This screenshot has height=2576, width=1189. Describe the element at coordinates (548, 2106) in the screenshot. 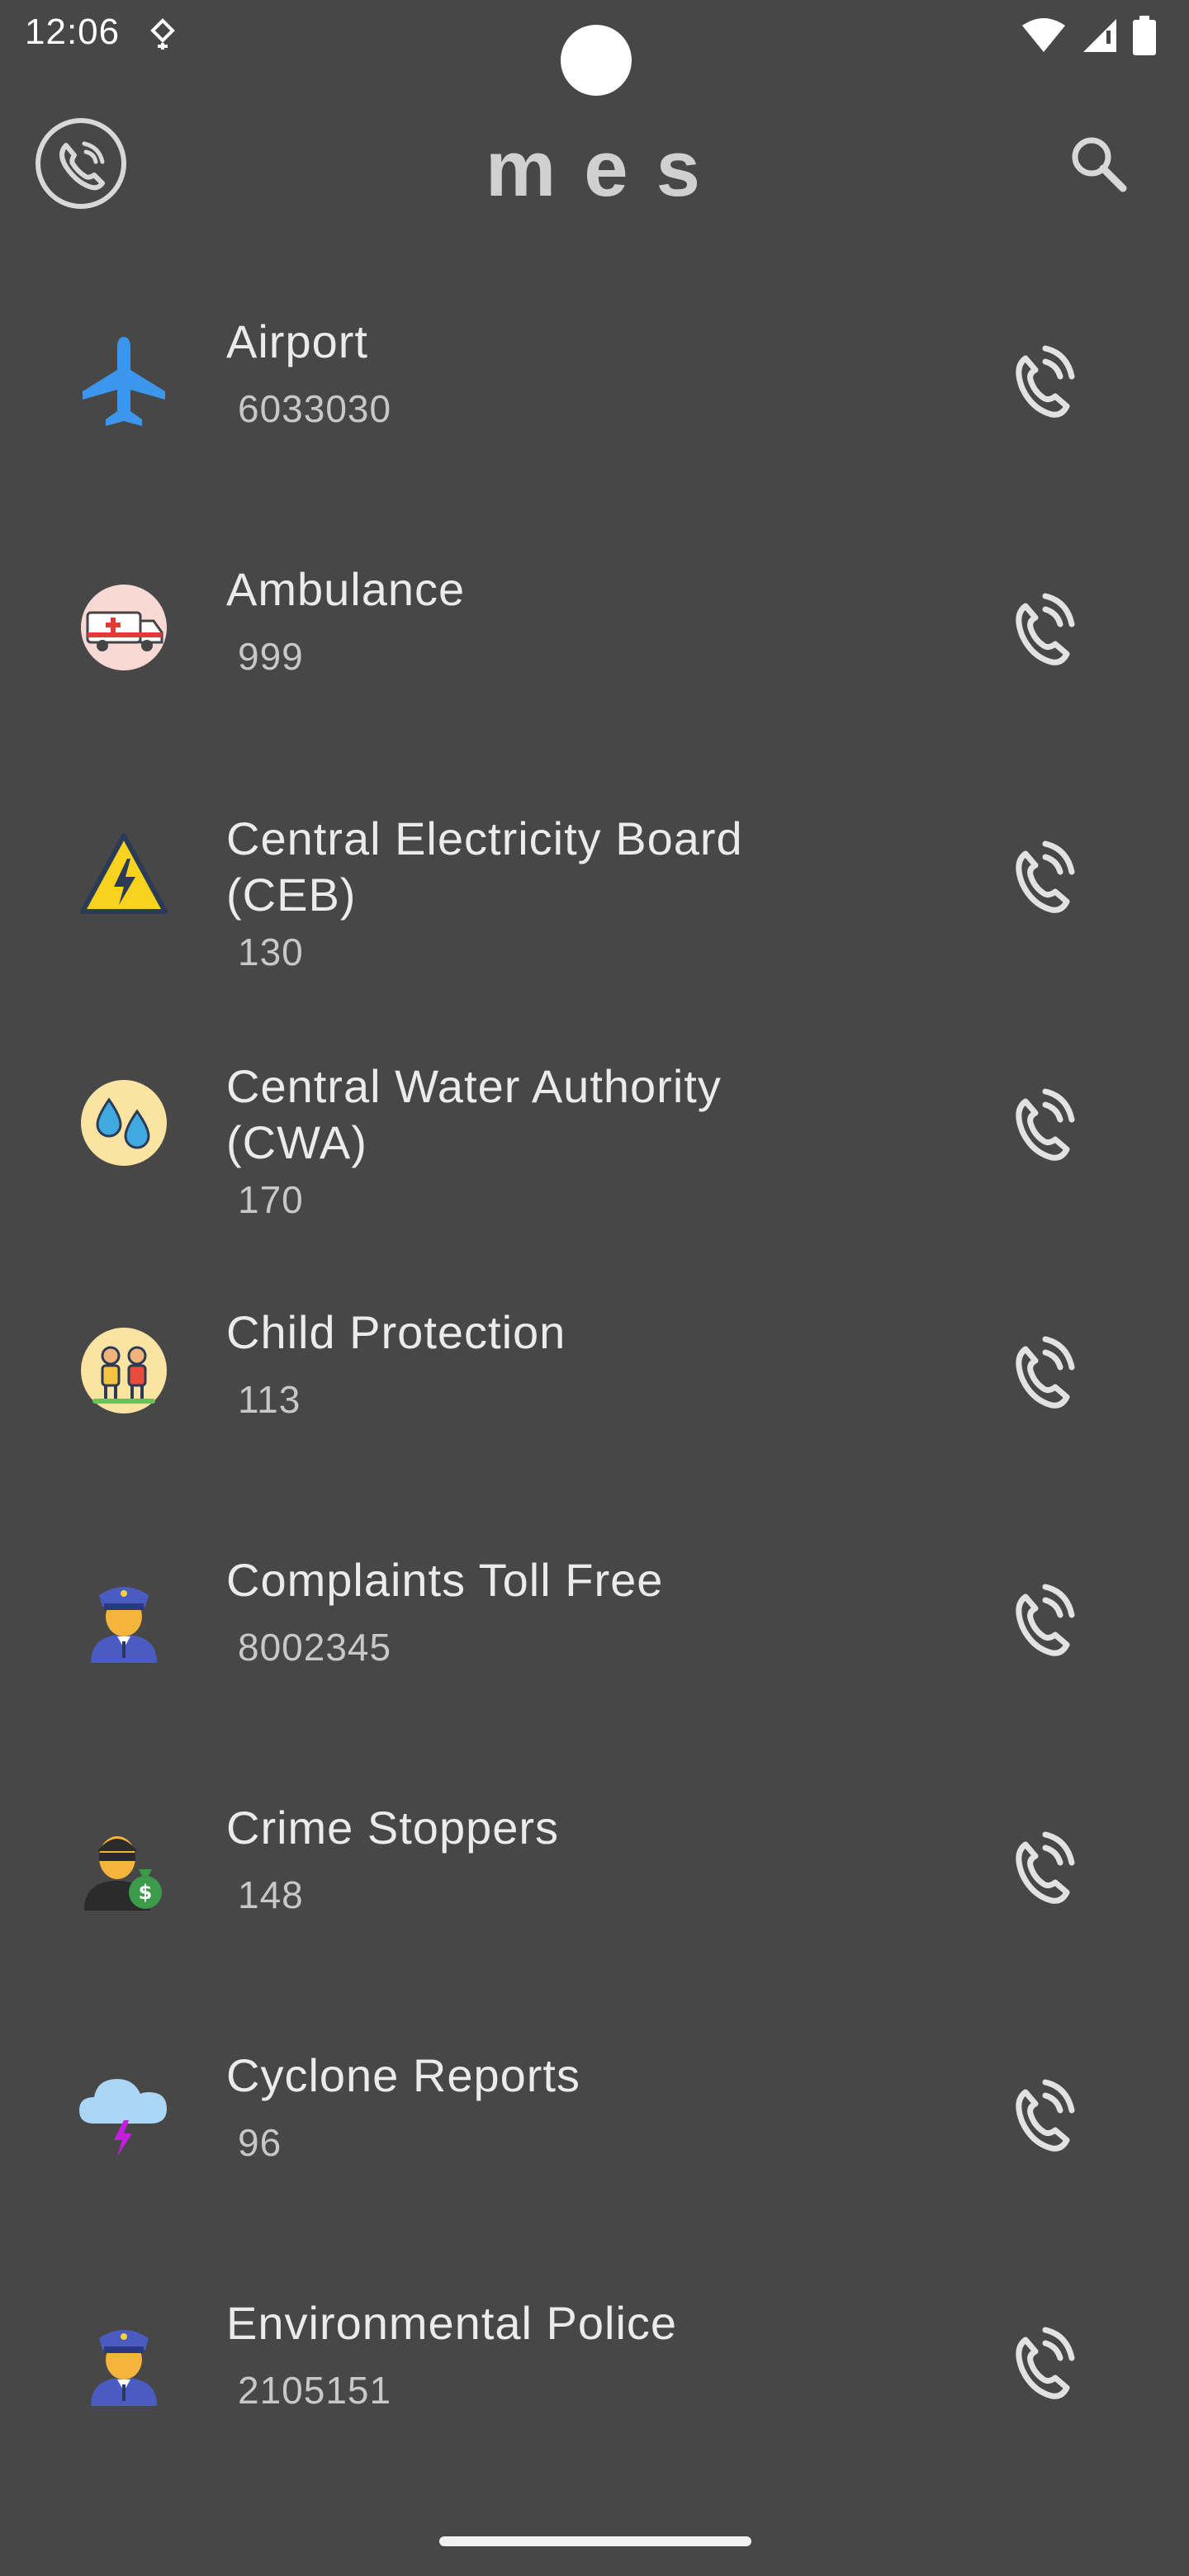

I see `list-item-text: Cyclone Reports 96` at that location.